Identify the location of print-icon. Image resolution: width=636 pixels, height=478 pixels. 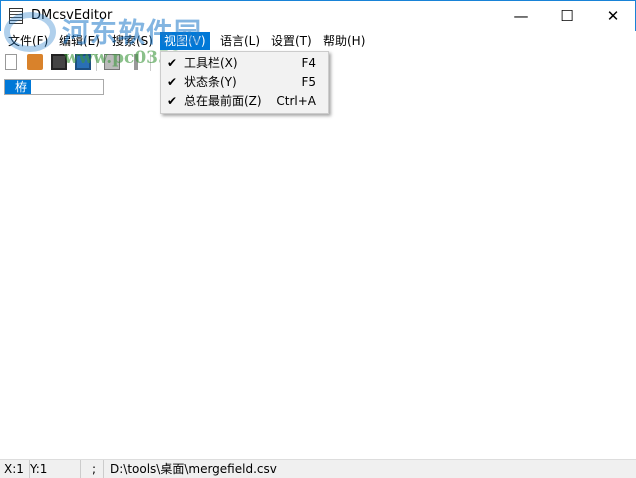
(112, 62).